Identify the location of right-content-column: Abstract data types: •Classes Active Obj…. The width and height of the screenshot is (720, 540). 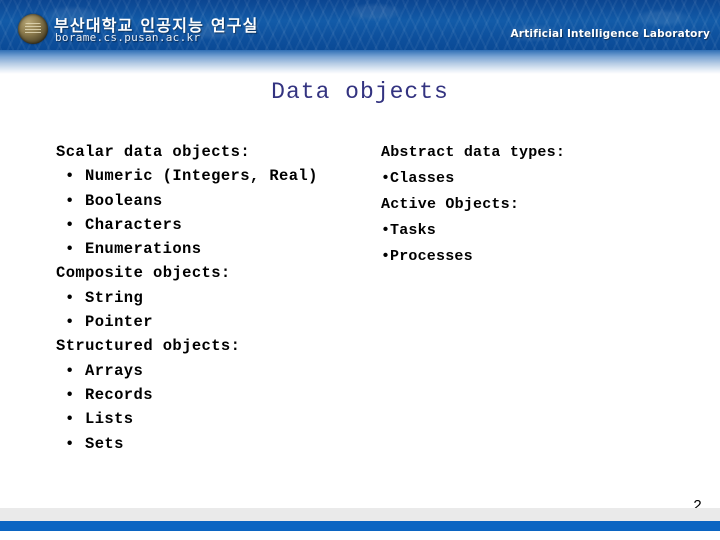
(506, 205).